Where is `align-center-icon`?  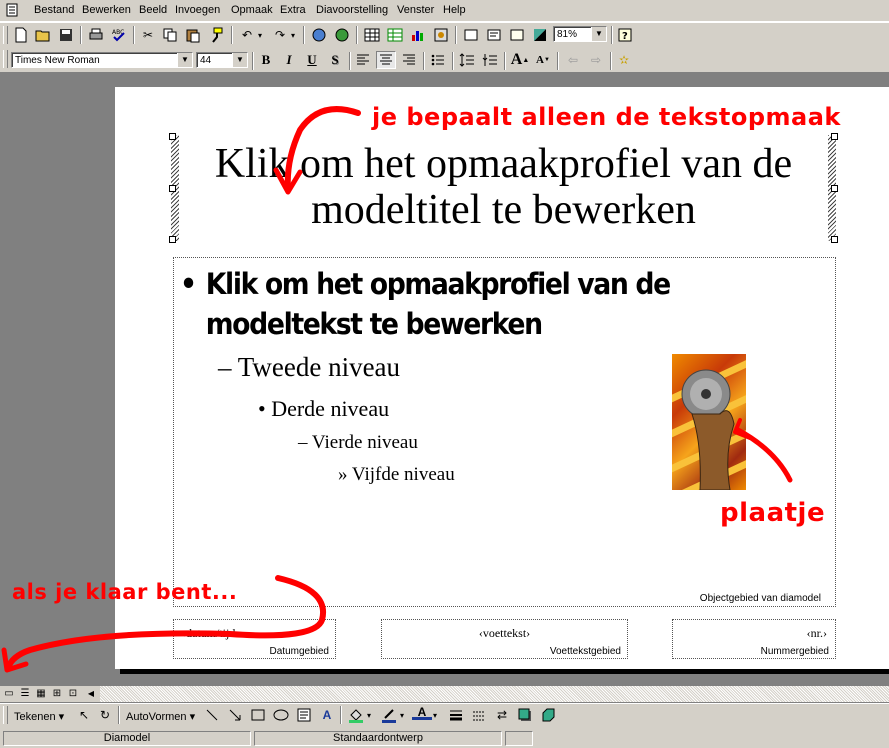 align-center-icon is located at coordinates (386, 60).